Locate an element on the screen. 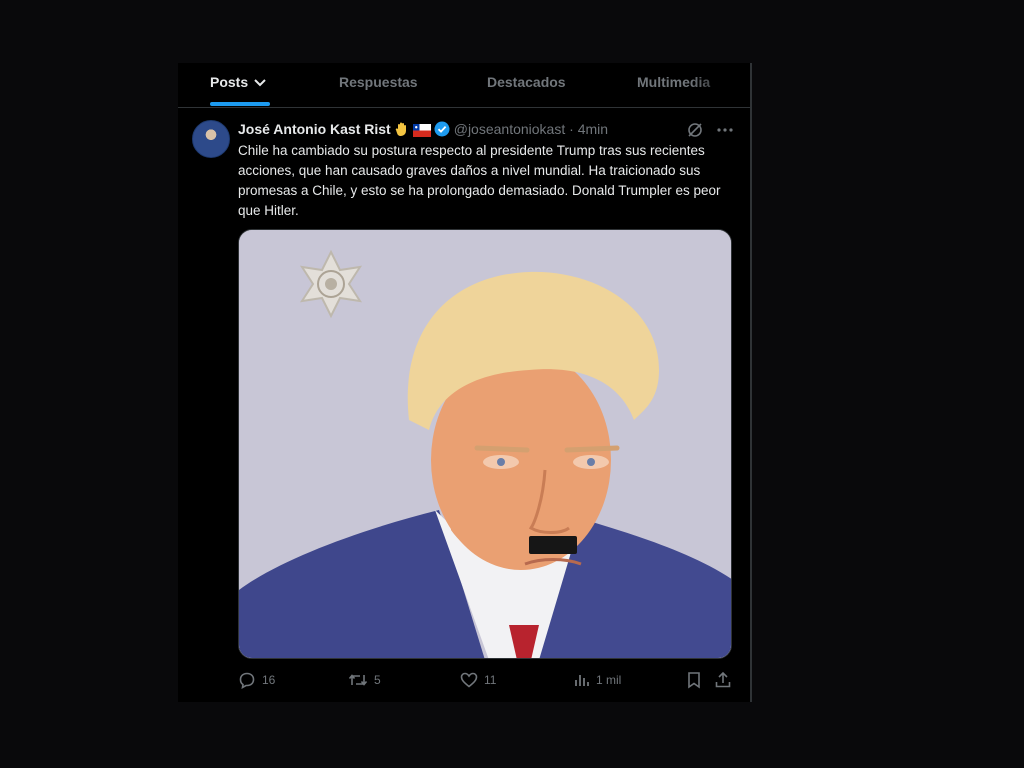 The height and width of the screenshot is (768, 1024). reply-button: 16 is located at coordinates (256, 680).